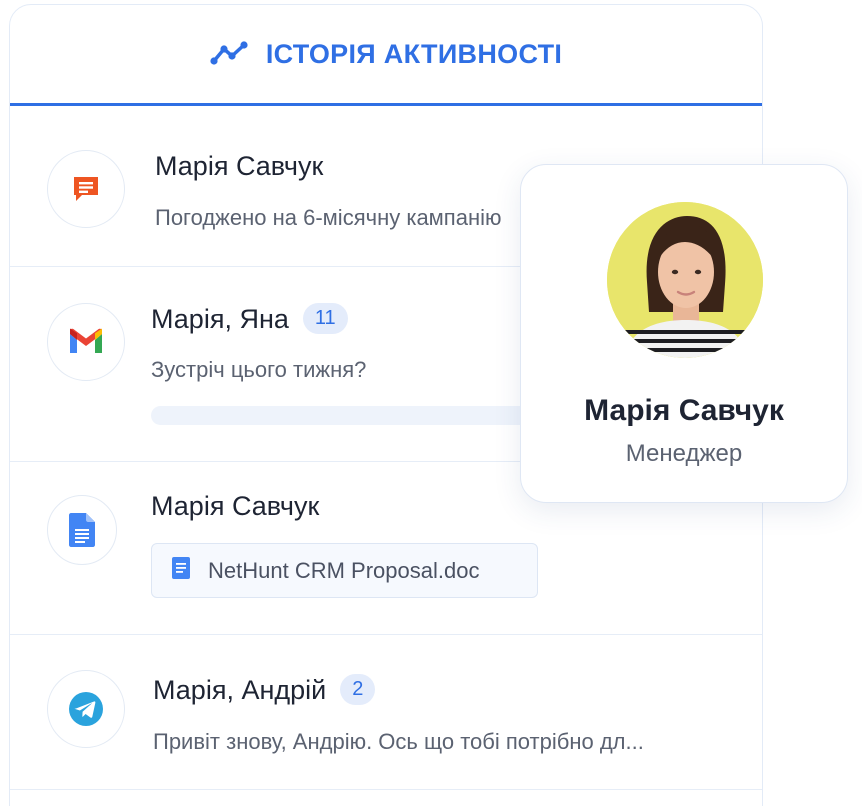 This screenshot has width=862, height=806. I want to click on telegram-icon, so click(86, 709).